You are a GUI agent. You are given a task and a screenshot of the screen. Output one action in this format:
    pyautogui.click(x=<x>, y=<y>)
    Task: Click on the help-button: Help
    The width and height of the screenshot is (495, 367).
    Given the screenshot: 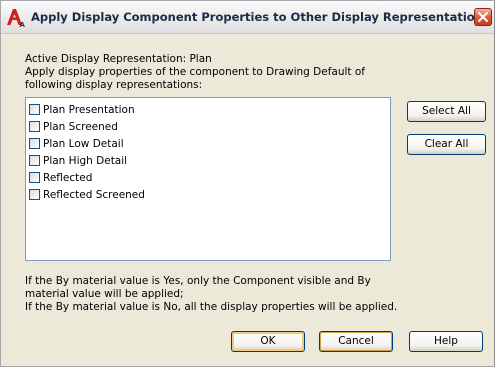 What is the action you would take?
    pyautogui.click(x=446, y=341)
    